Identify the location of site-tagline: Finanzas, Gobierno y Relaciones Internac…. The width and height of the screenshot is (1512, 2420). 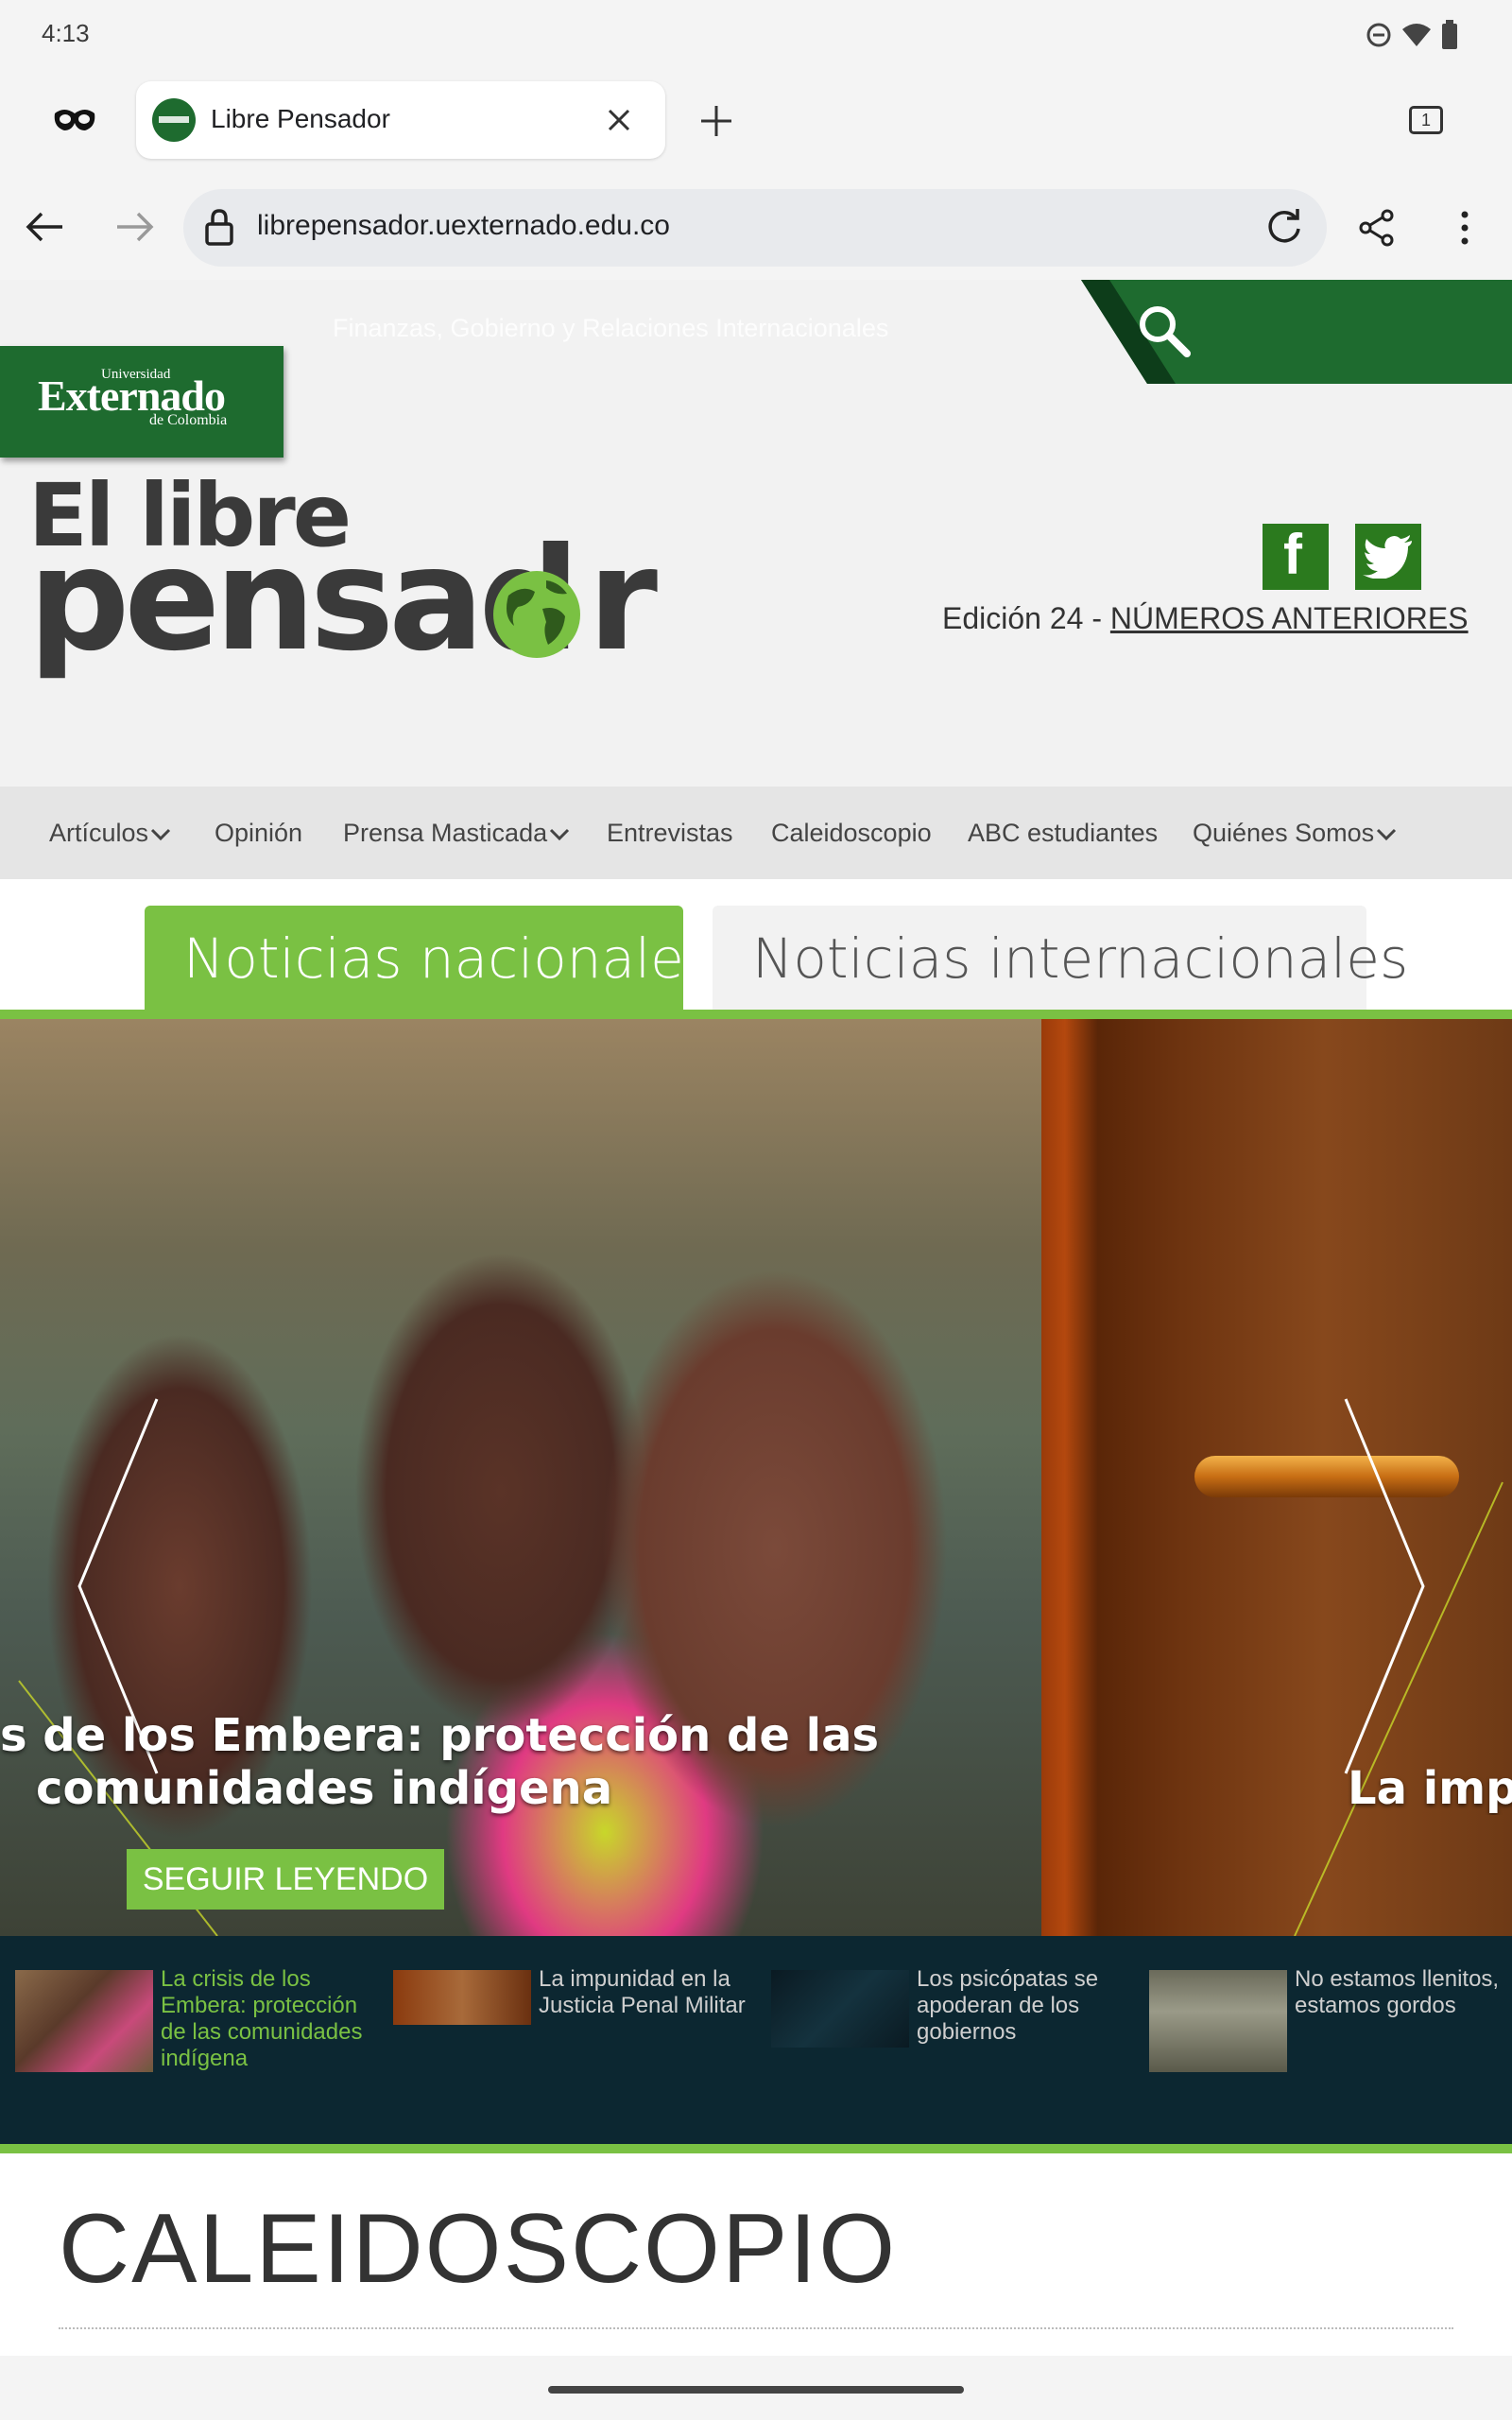
(611, 328).